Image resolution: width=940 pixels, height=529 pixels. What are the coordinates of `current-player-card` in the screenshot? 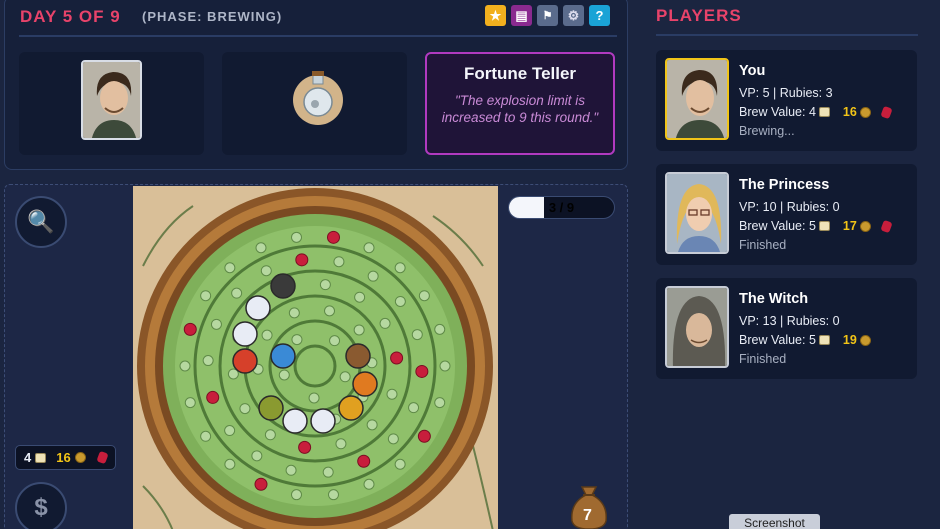 It's located at (111, 103).